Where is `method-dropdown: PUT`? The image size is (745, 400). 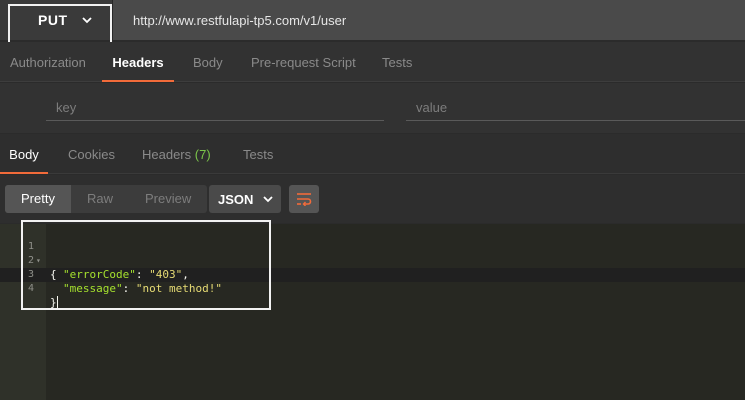
method-dropdown: PUT is located at coordinates (56, 20).